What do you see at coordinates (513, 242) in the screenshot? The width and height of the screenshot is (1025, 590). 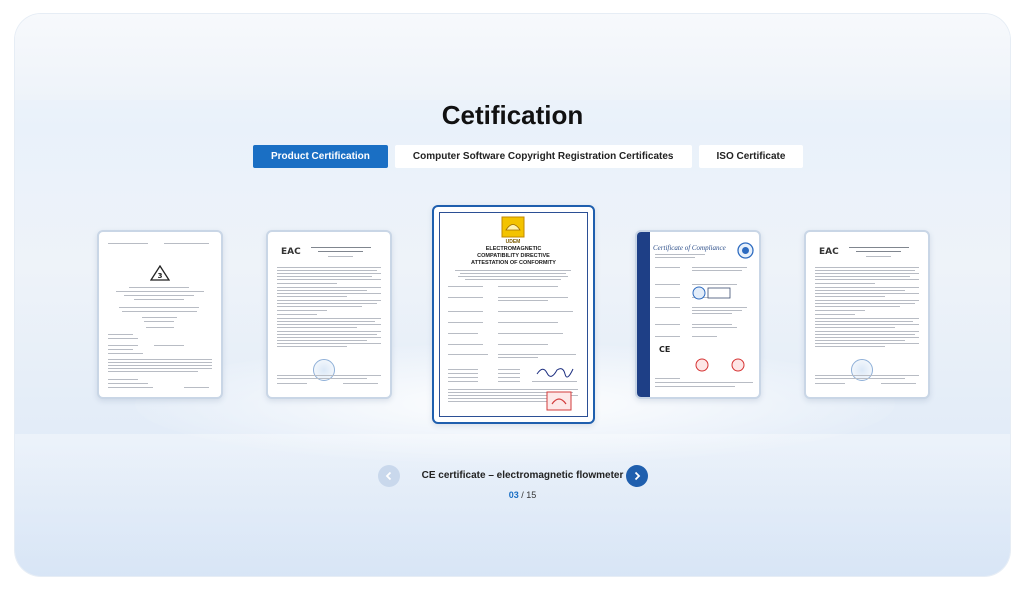 I see `brand-label: UDEM` at bounding box center [513, 242].